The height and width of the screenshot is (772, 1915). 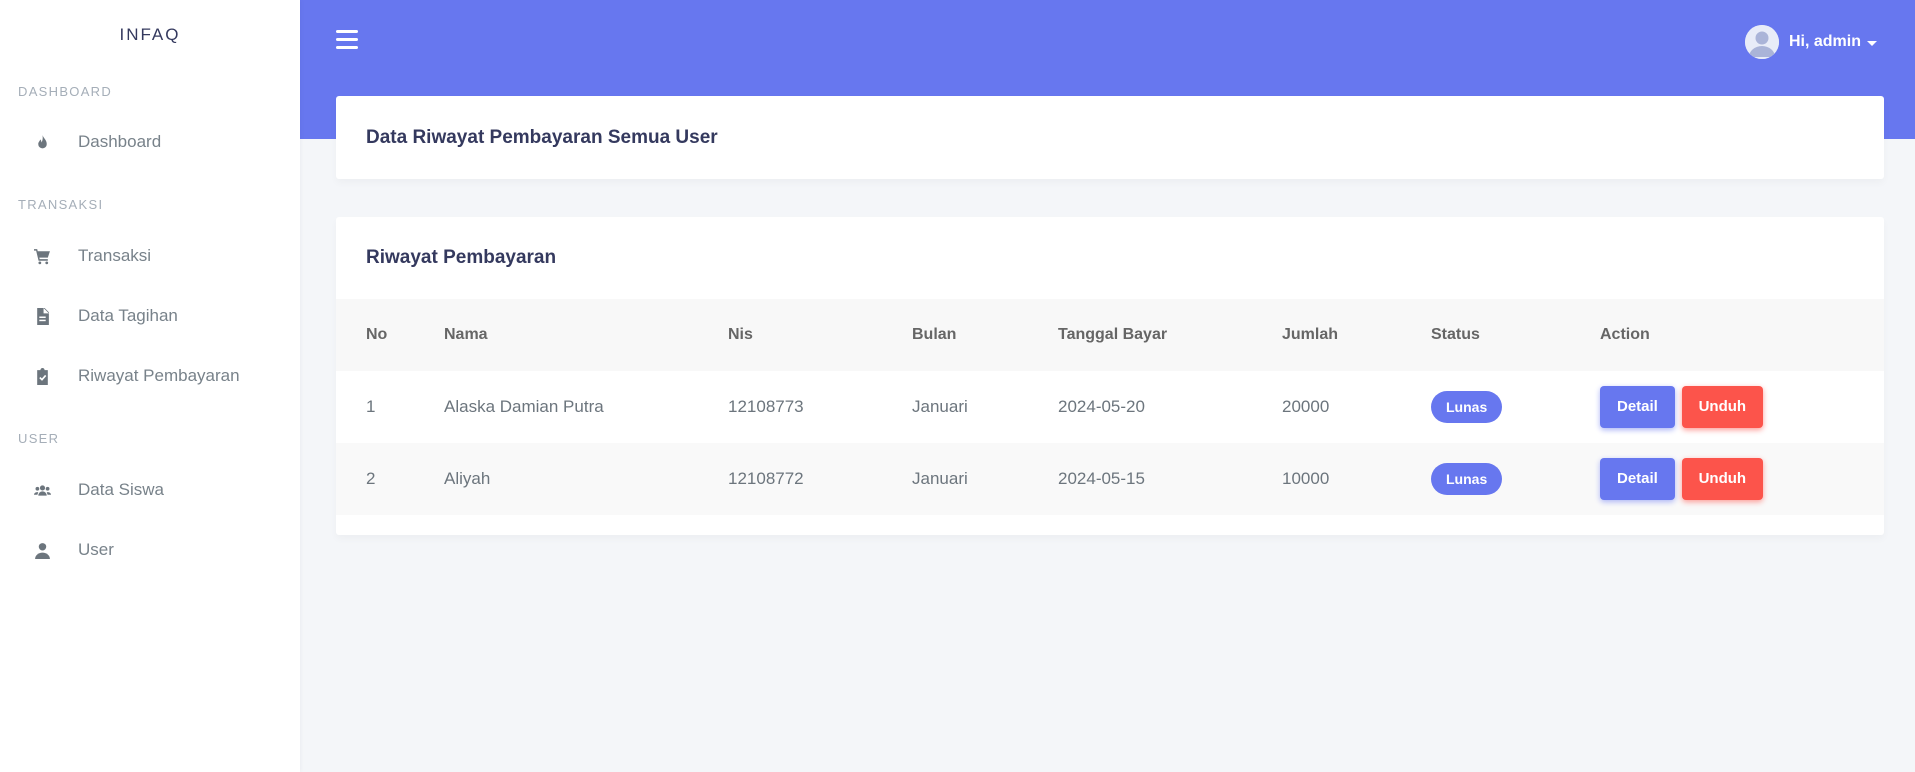 I want to click on column-header-tanggal-bayar: Tanggal Bayar, so click(x=1170, y=335).